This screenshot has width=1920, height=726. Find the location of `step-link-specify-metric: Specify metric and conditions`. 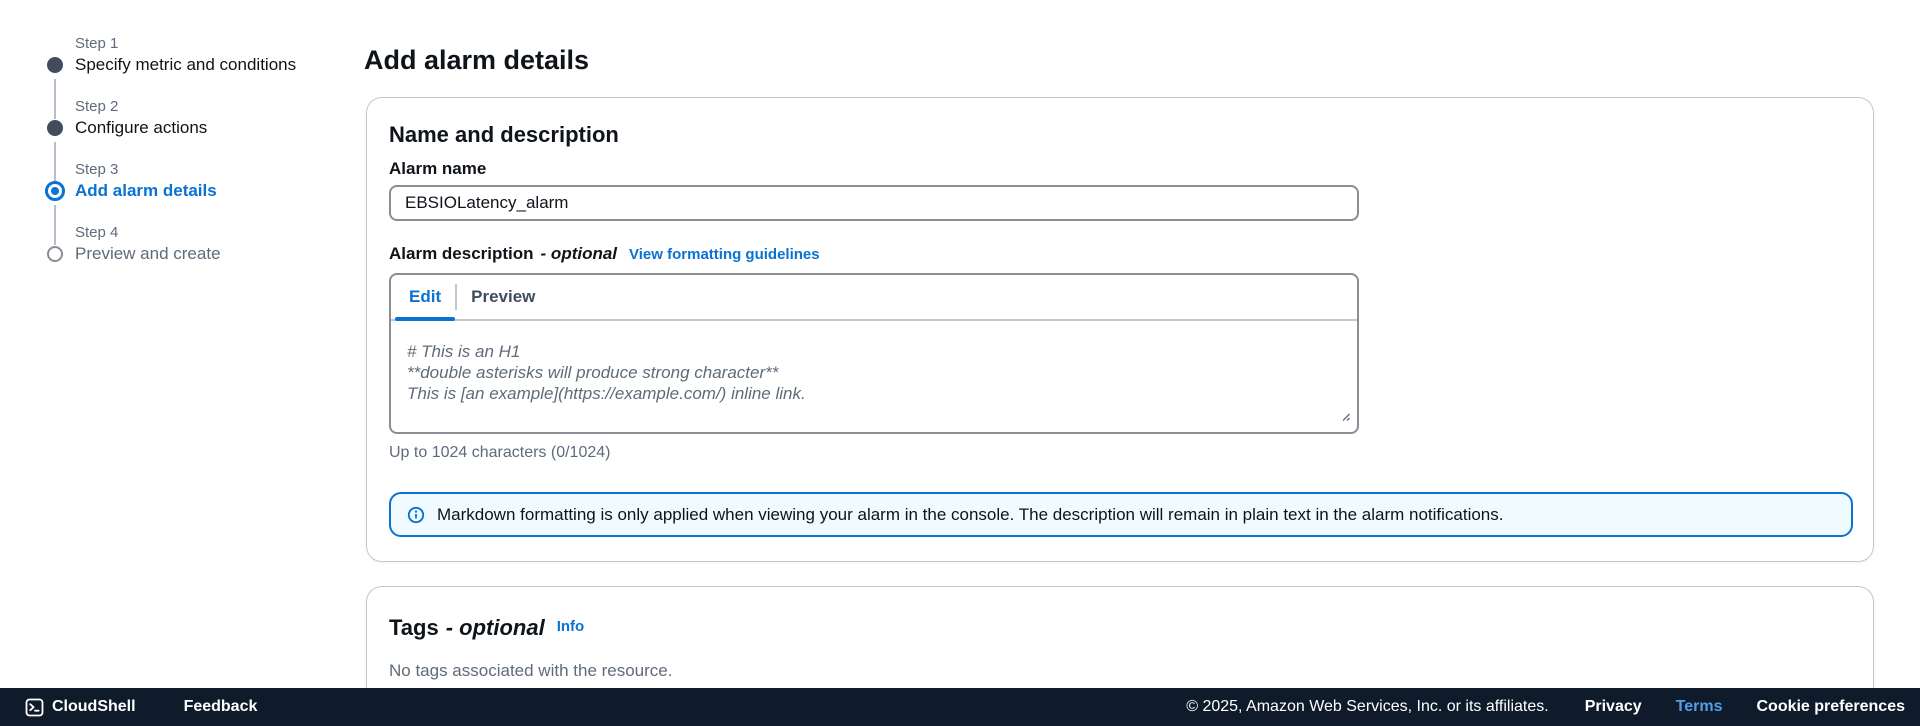

step-link-specify-metric: Specify metric and conditions is located at coordinates (207, 65).